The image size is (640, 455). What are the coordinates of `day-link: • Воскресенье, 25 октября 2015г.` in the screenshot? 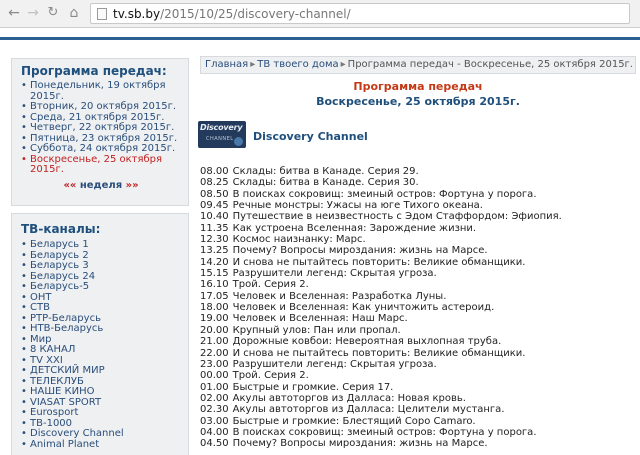 It's located at (101, 164).